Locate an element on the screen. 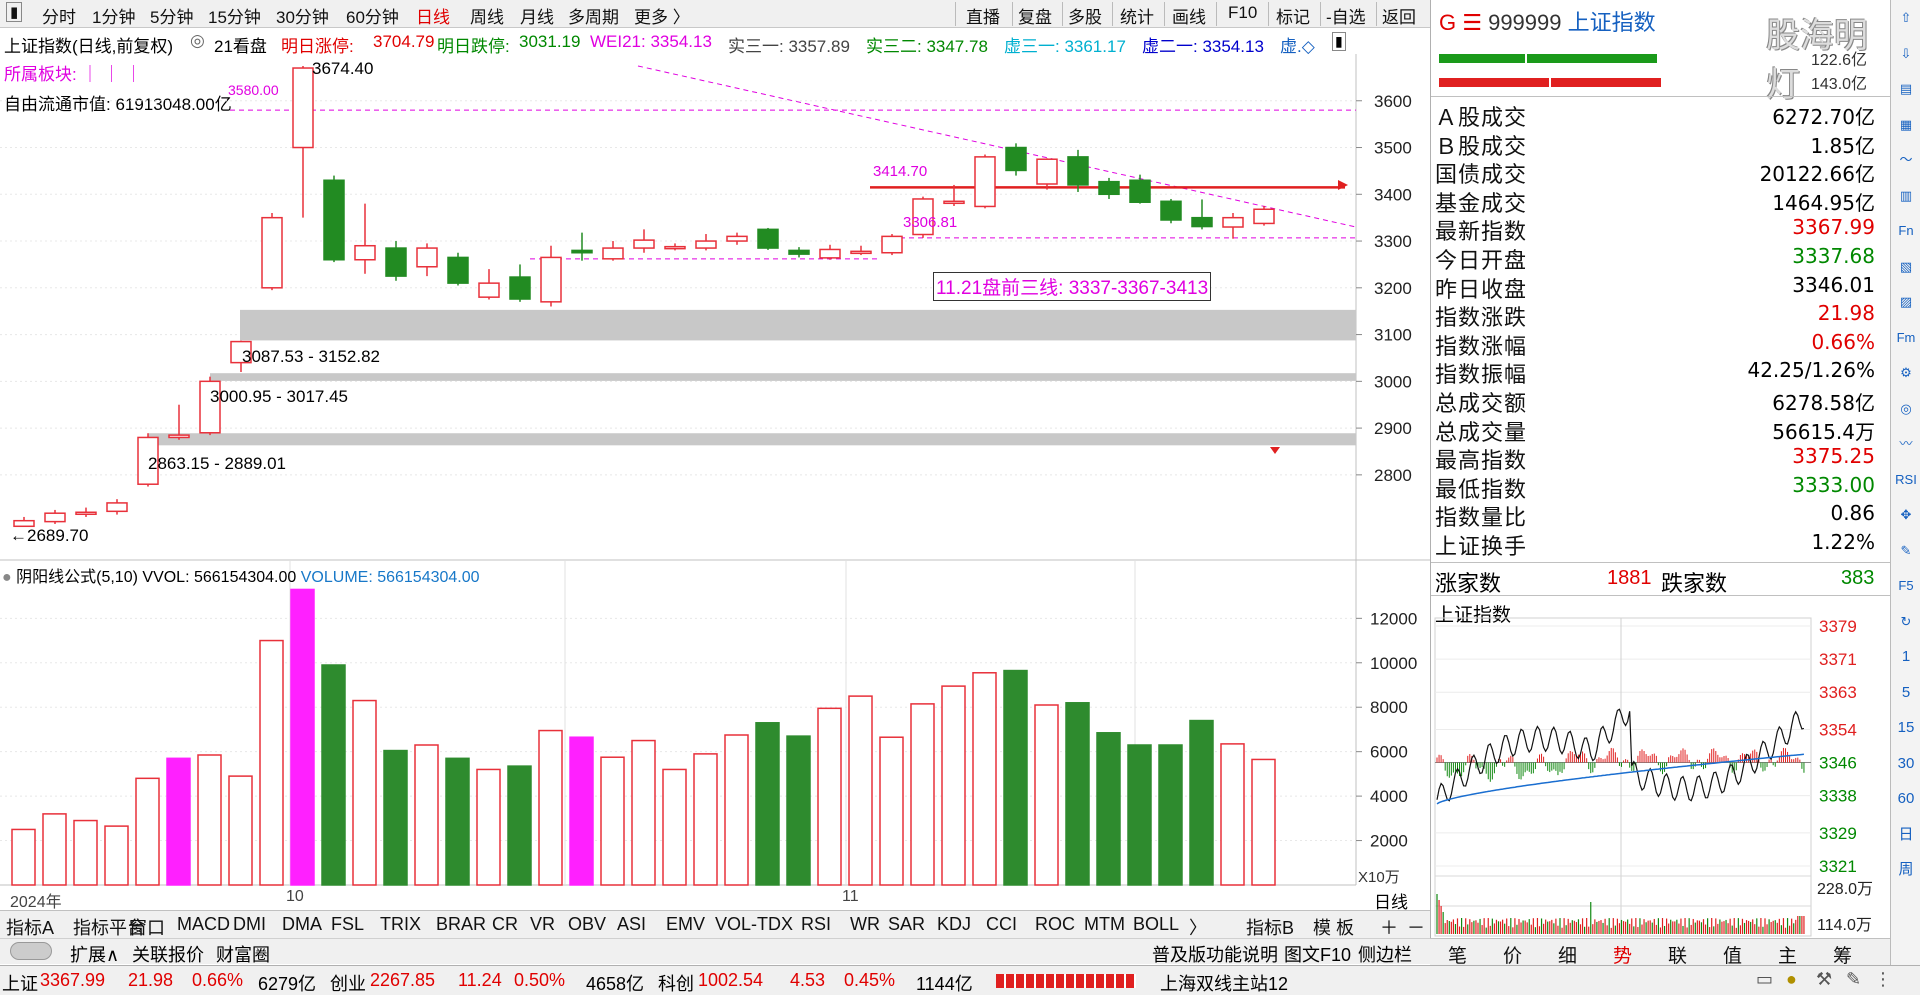  indicator-tab: WR is located at coordinates (865, 924).